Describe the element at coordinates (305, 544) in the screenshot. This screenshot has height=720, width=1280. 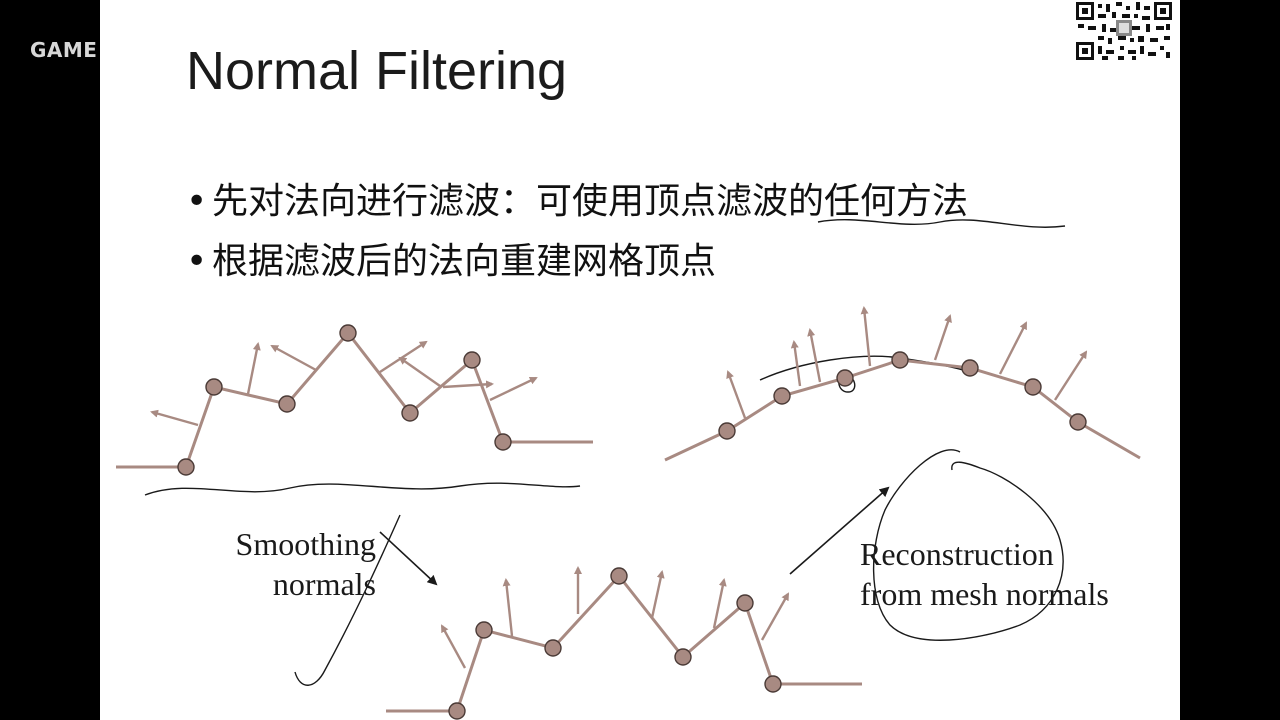
I see `caption-line: Smoothing` at that location.